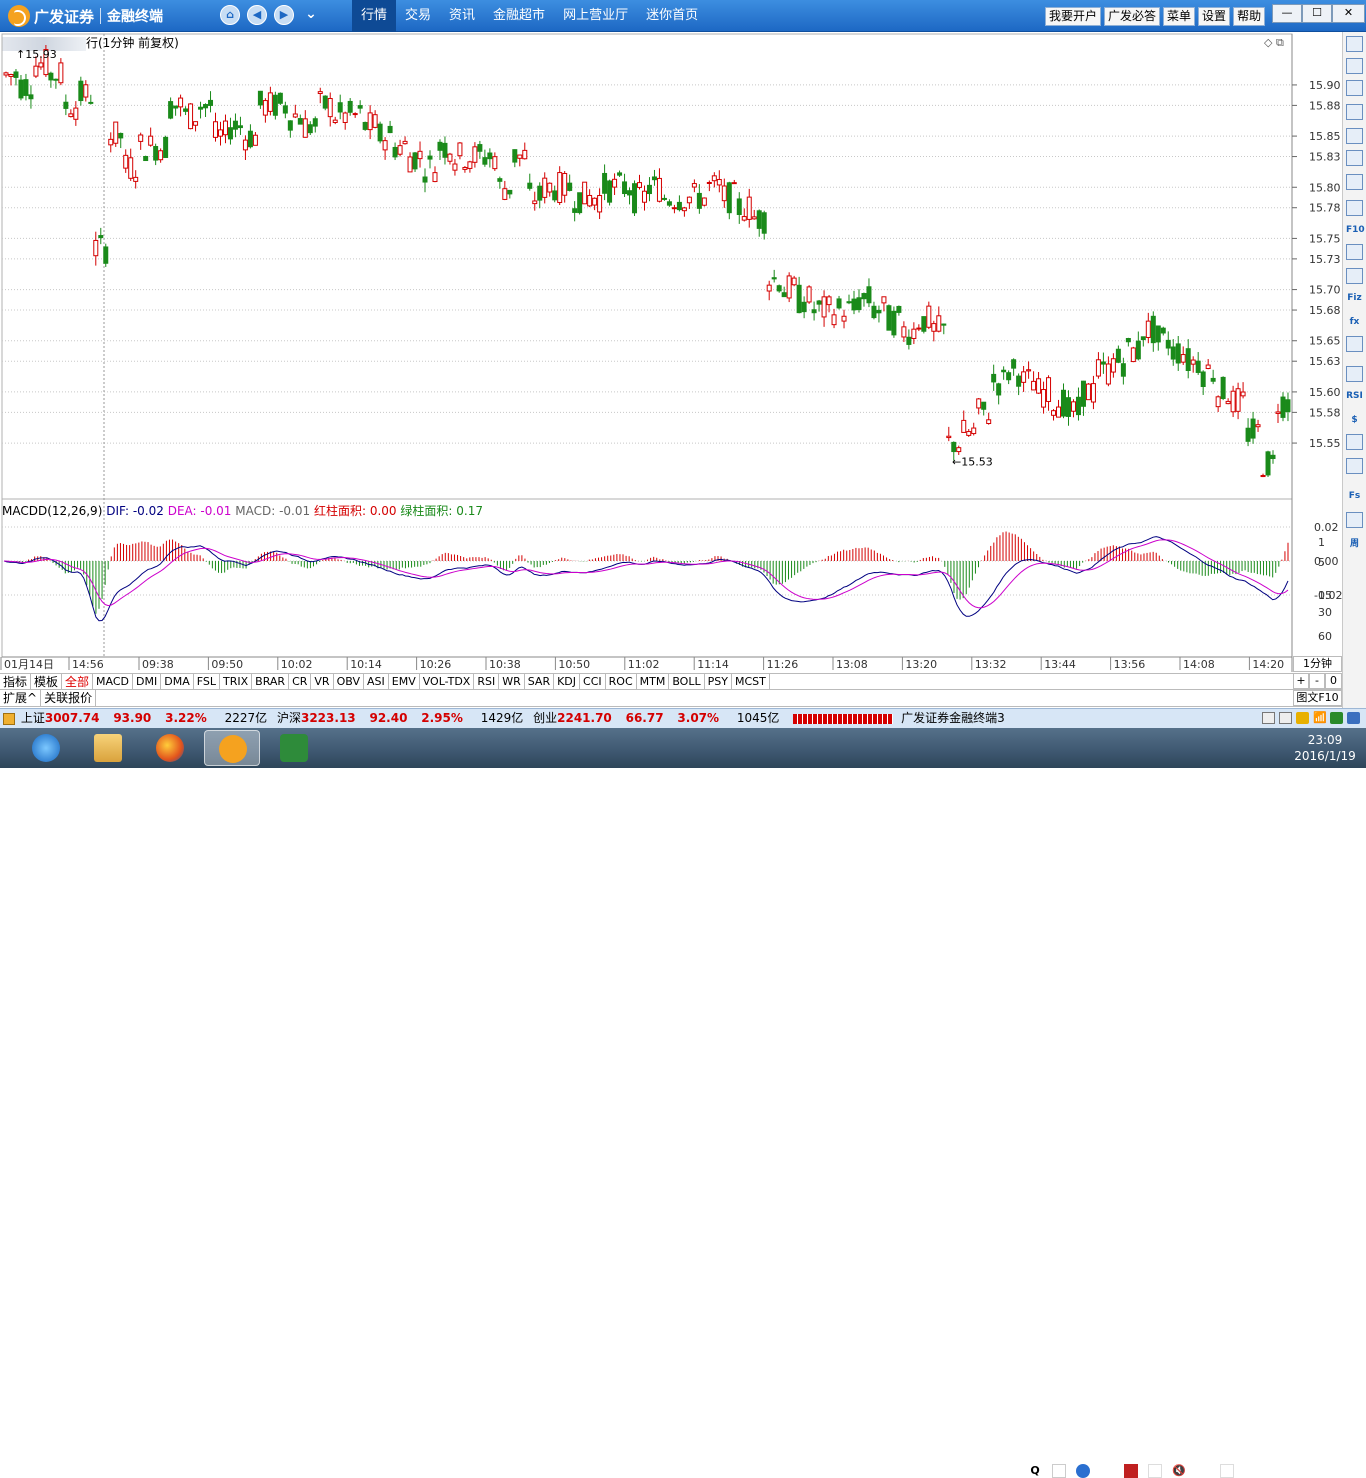 Image resolution: width=1366 pixels, height=1478 pixels. What do you see at coordinates (186, 718) in the screenshot?
I see `sh-percent: 3.22%` at bounding box center [186, 718].